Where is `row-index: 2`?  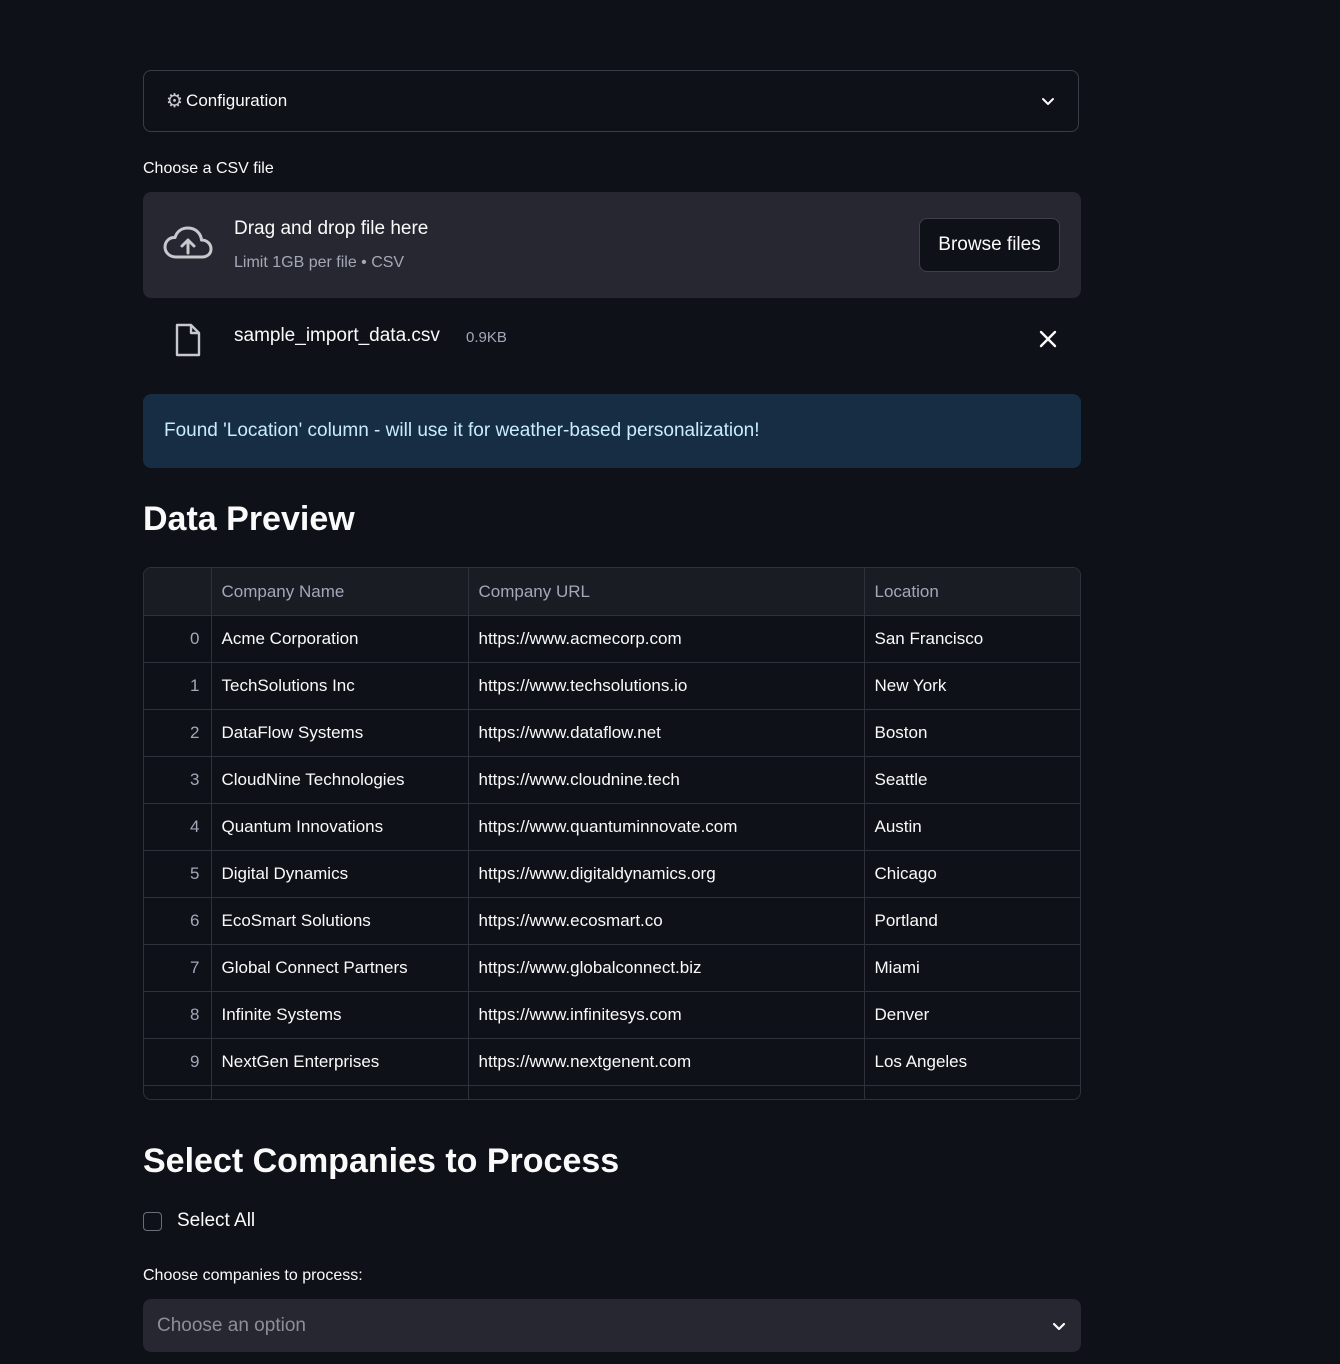 row-index: 2 is located at coordinates (178, 733).